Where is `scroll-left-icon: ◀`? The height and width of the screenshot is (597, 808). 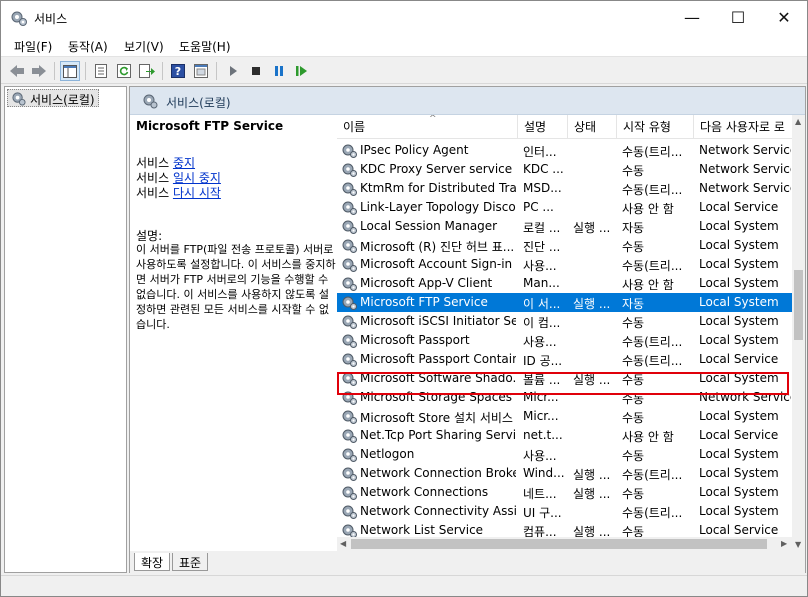 scroll-left-icon: ◀ is located at coordinates (343, 543).